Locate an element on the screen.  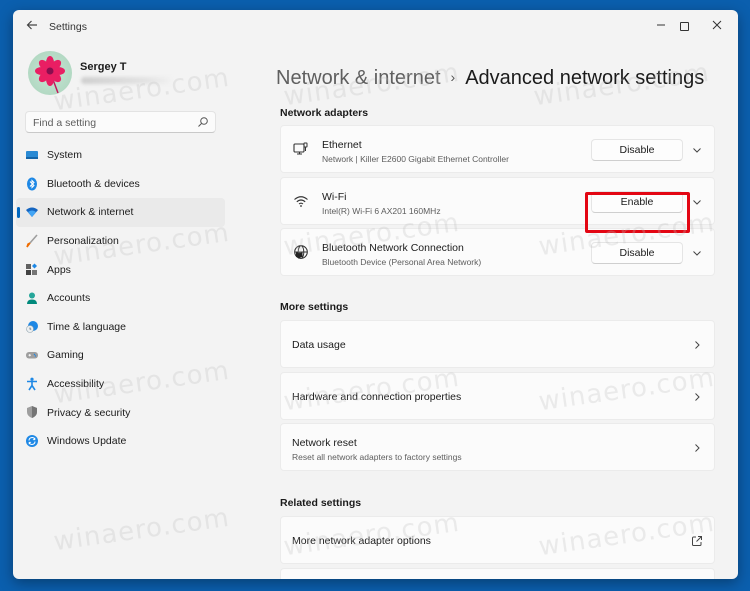
avatar is located at coordinates (50, 73).